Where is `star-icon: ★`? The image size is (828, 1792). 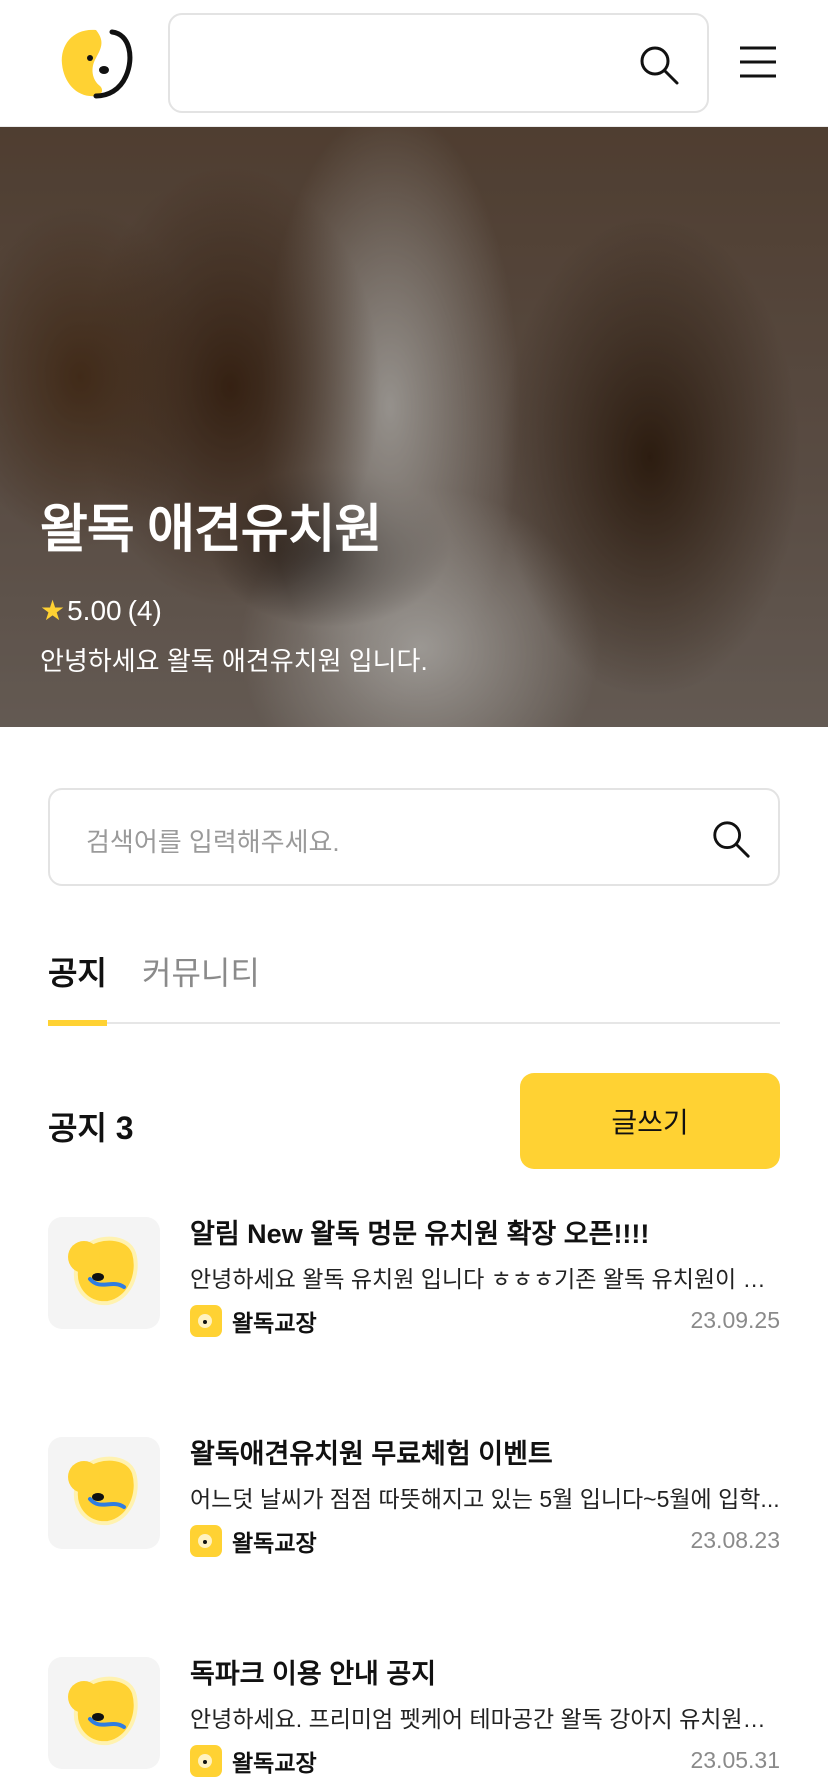 star-icon: ★ is located at coordinates (53, 610).